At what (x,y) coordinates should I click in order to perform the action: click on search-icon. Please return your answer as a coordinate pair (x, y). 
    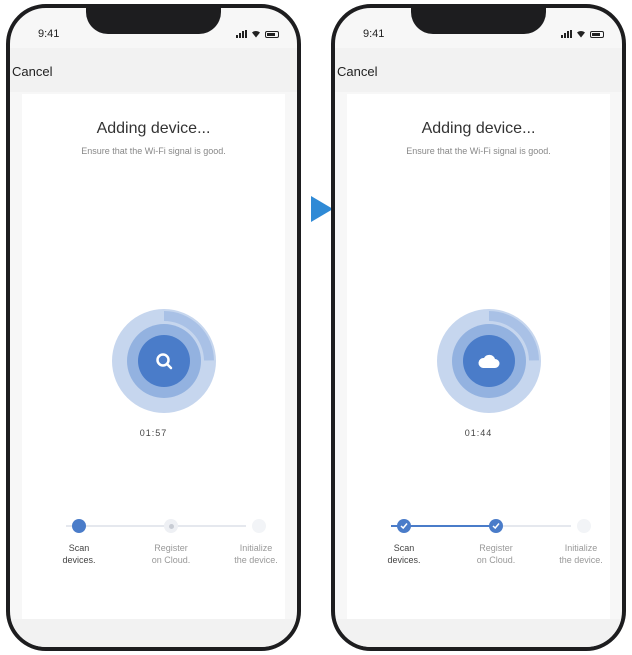
    Looking at the image, I should click on (164, 361).